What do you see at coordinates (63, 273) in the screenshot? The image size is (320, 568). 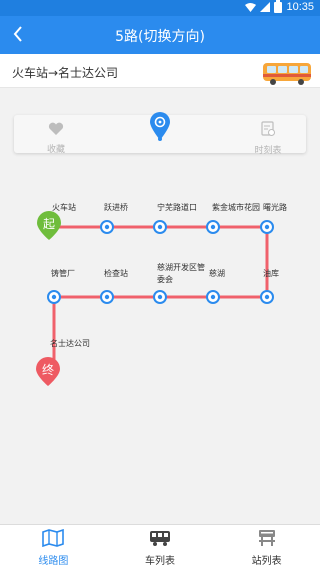 I see `station-label-s10: 铸管厂` at bounding box center [63, 273].